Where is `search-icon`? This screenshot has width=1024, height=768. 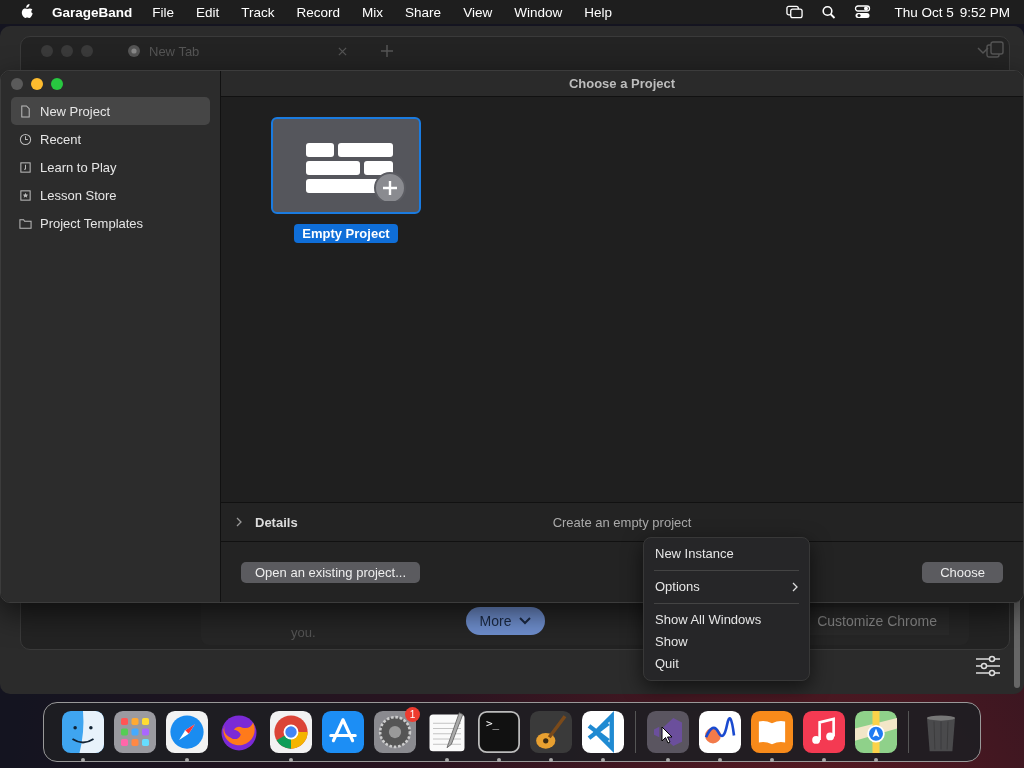 search-icon is located at coordinates (829, 12).